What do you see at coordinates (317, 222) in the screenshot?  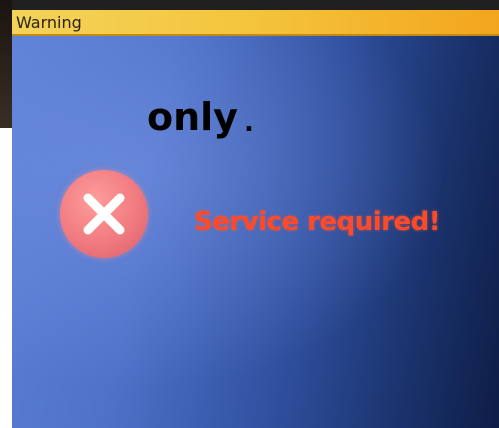 I see `error-message: Service required!` at bounding box center [317, 222].